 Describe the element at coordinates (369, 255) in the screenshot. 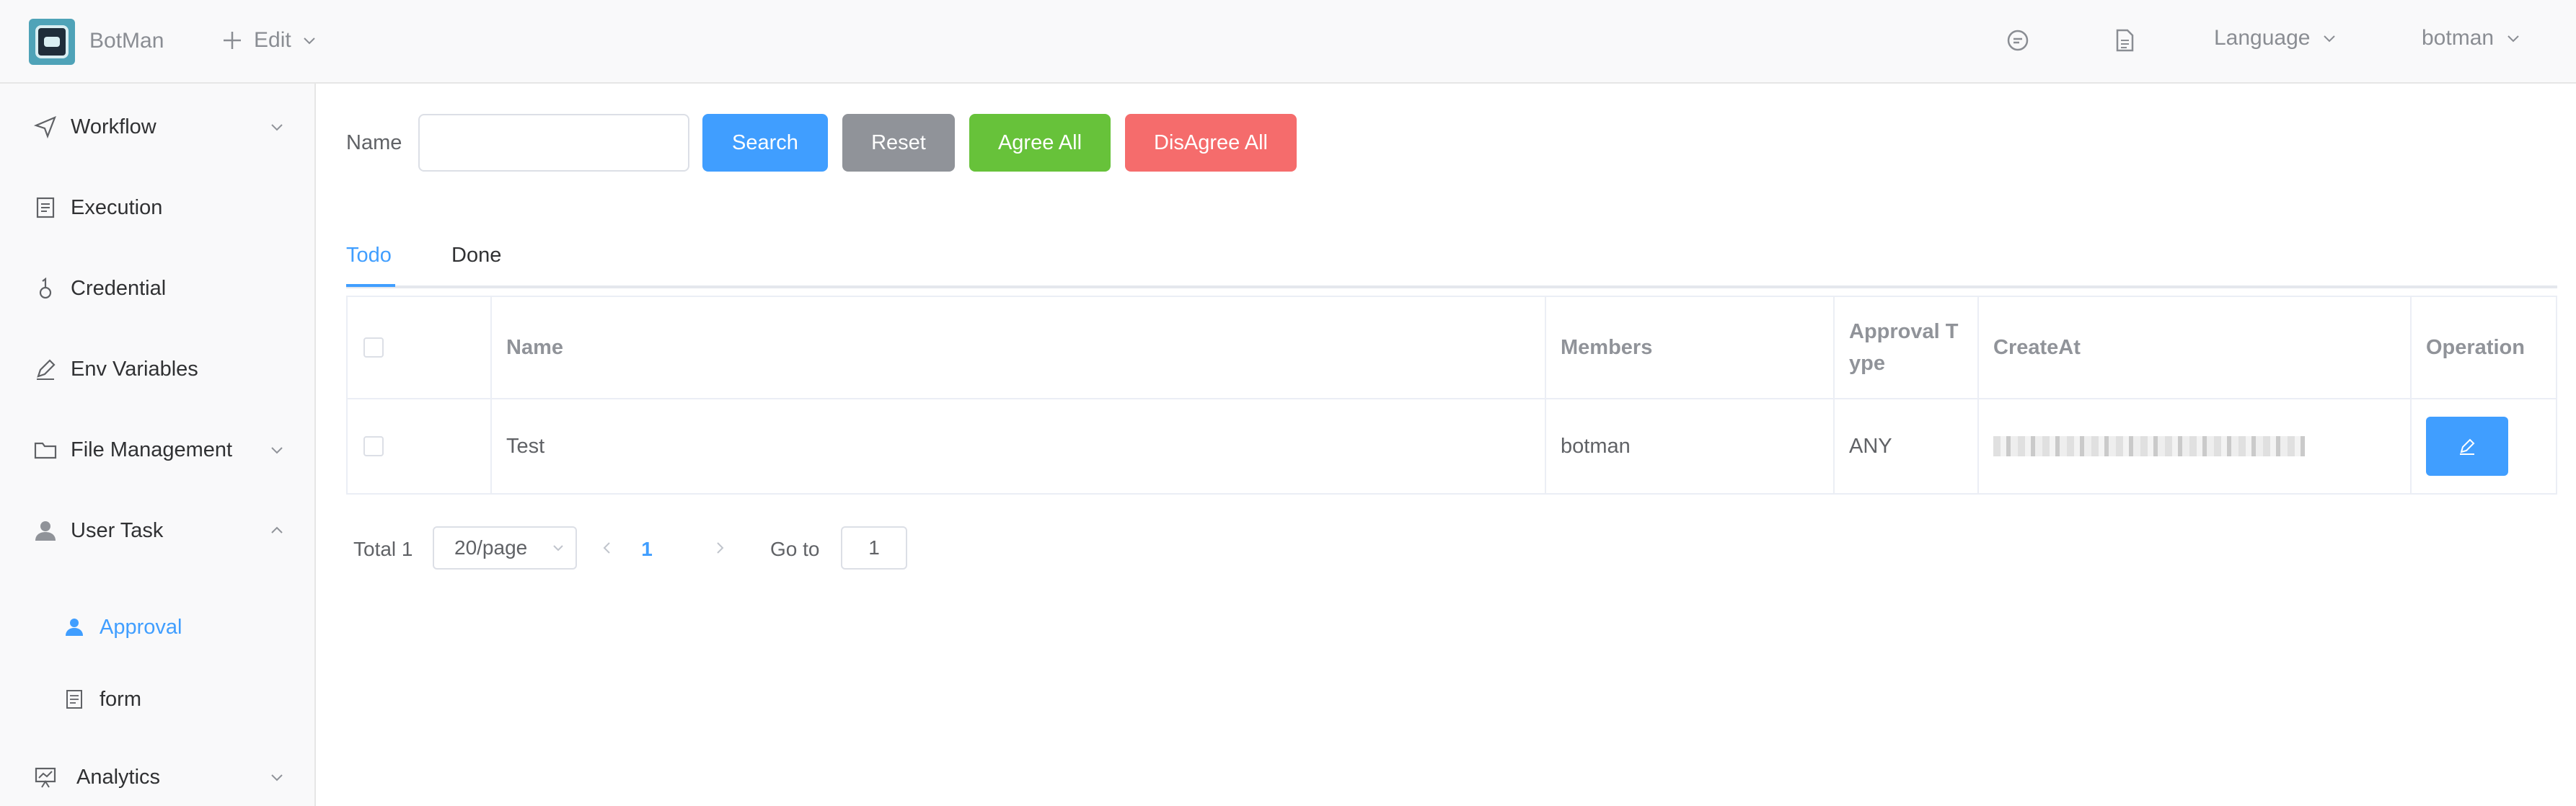

I see `tab-todo: Todo` at that location.